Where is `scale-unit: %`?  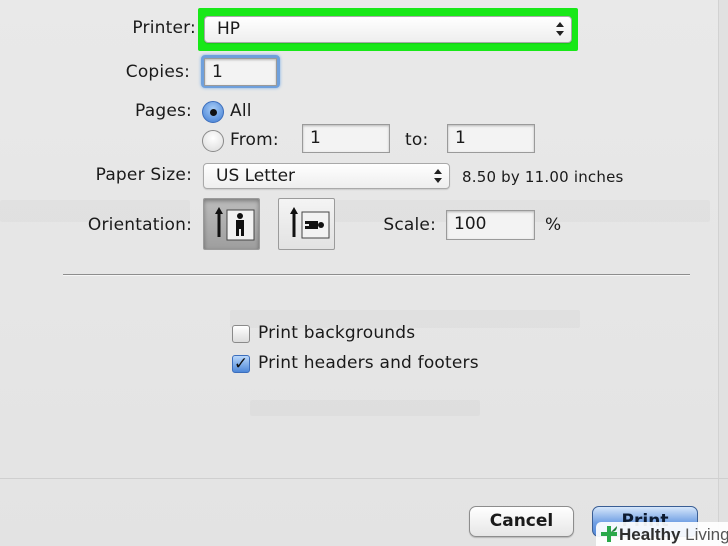
scale-unit: % is located at coordinates (553, 225).